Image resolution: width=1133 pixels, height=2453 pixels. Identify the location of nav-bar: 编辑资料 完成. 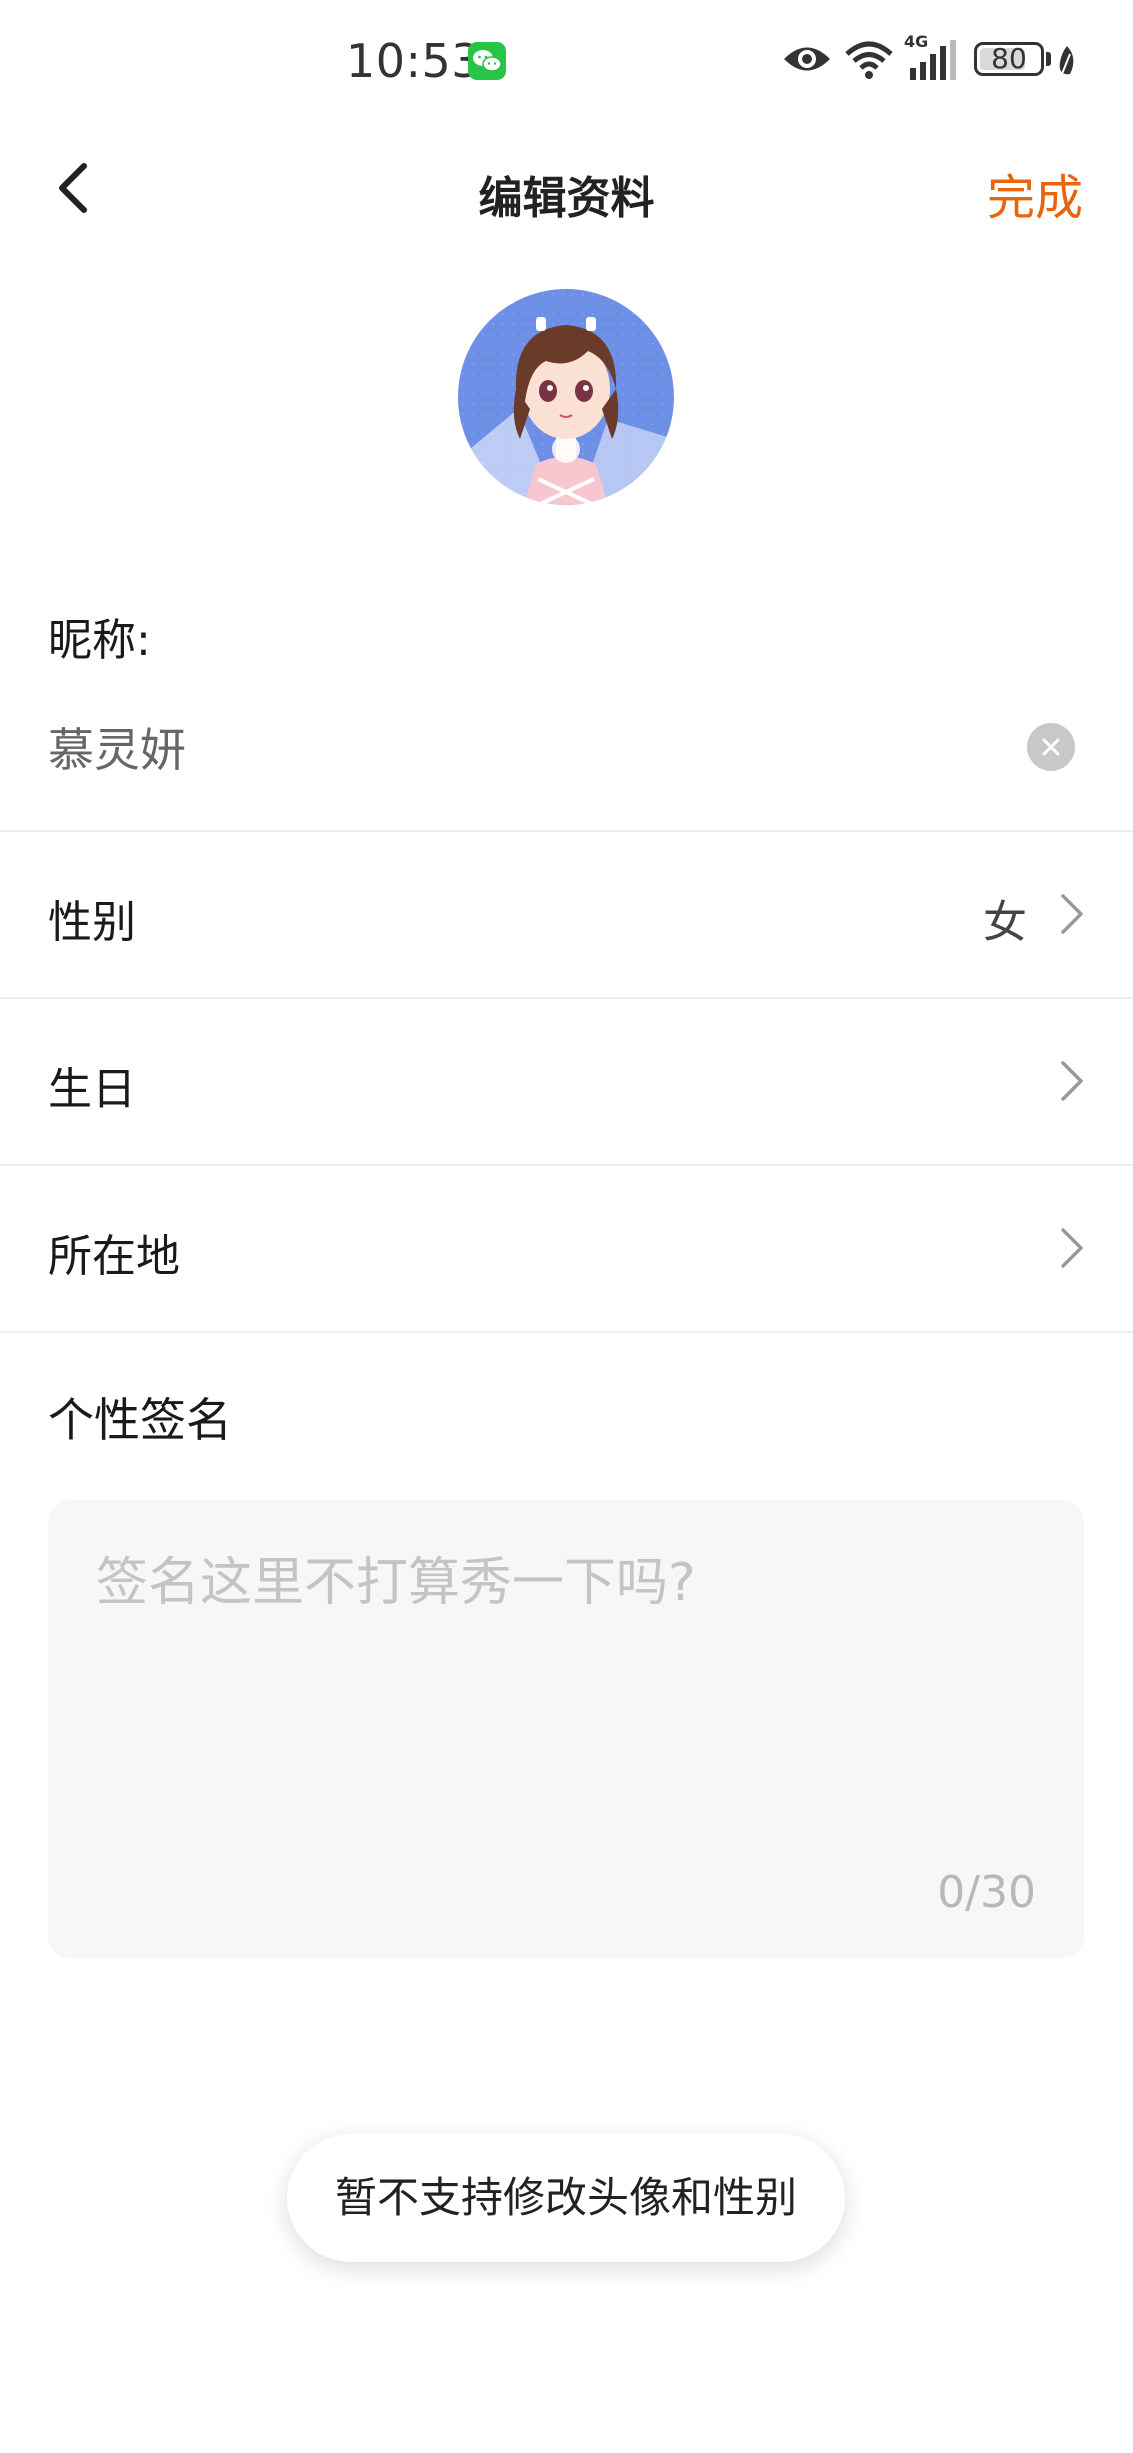
(566, 189).